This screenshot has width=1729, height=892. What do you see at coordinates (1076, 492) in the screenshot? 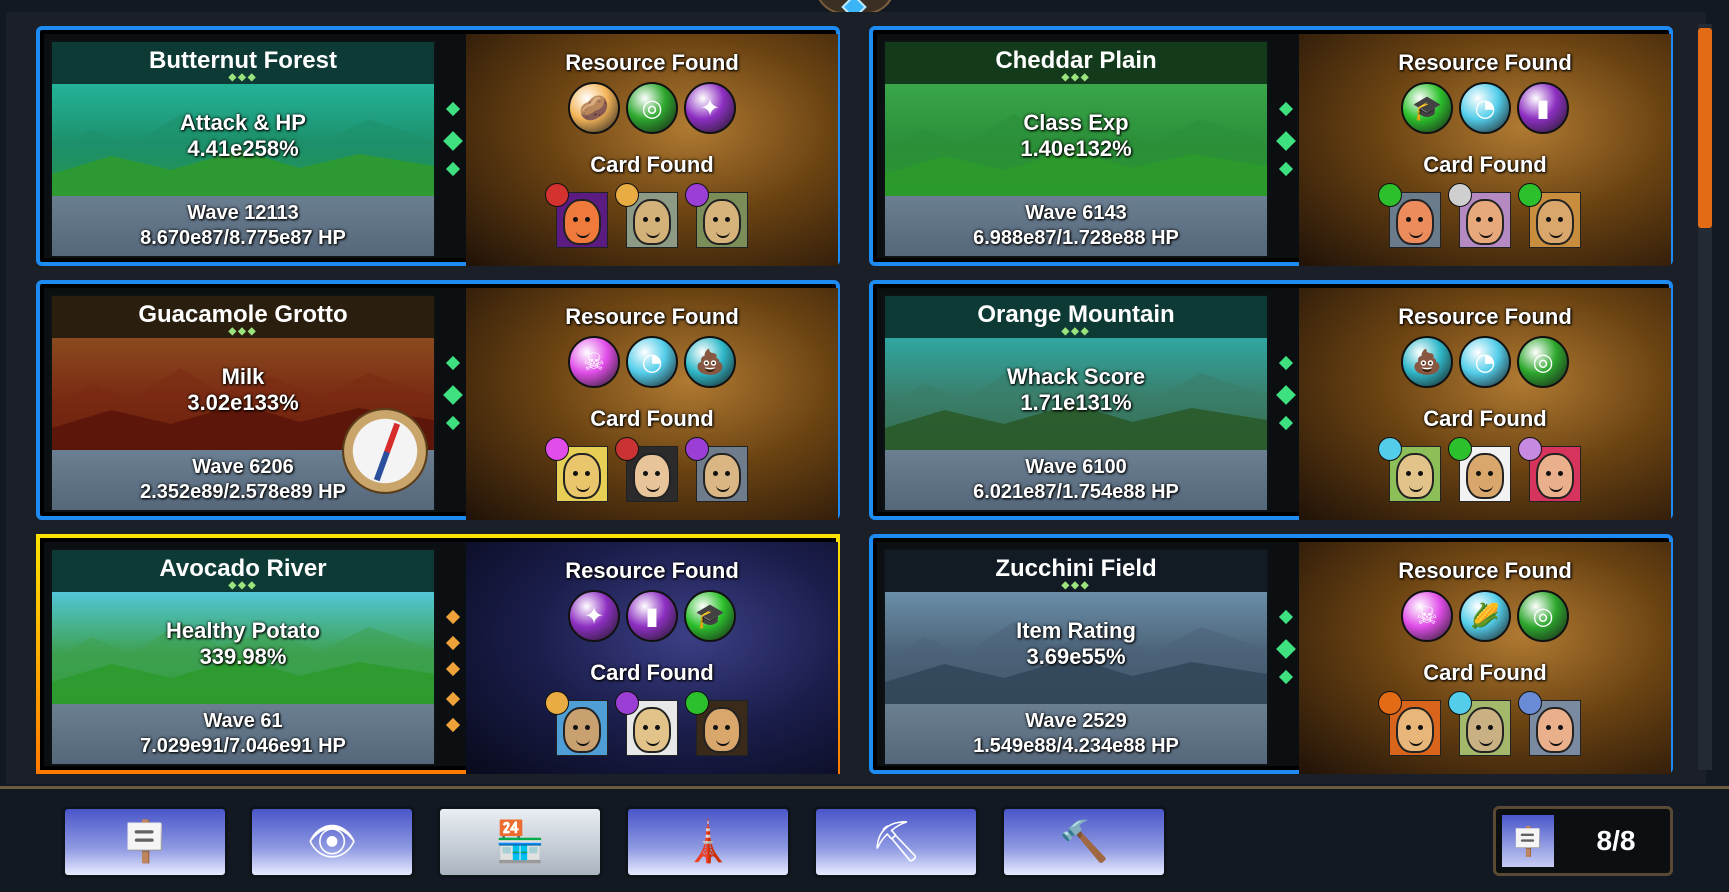
I see `boss-hp: 6.021e87/1.754e88 HP` at bounding box center [1076, 492].